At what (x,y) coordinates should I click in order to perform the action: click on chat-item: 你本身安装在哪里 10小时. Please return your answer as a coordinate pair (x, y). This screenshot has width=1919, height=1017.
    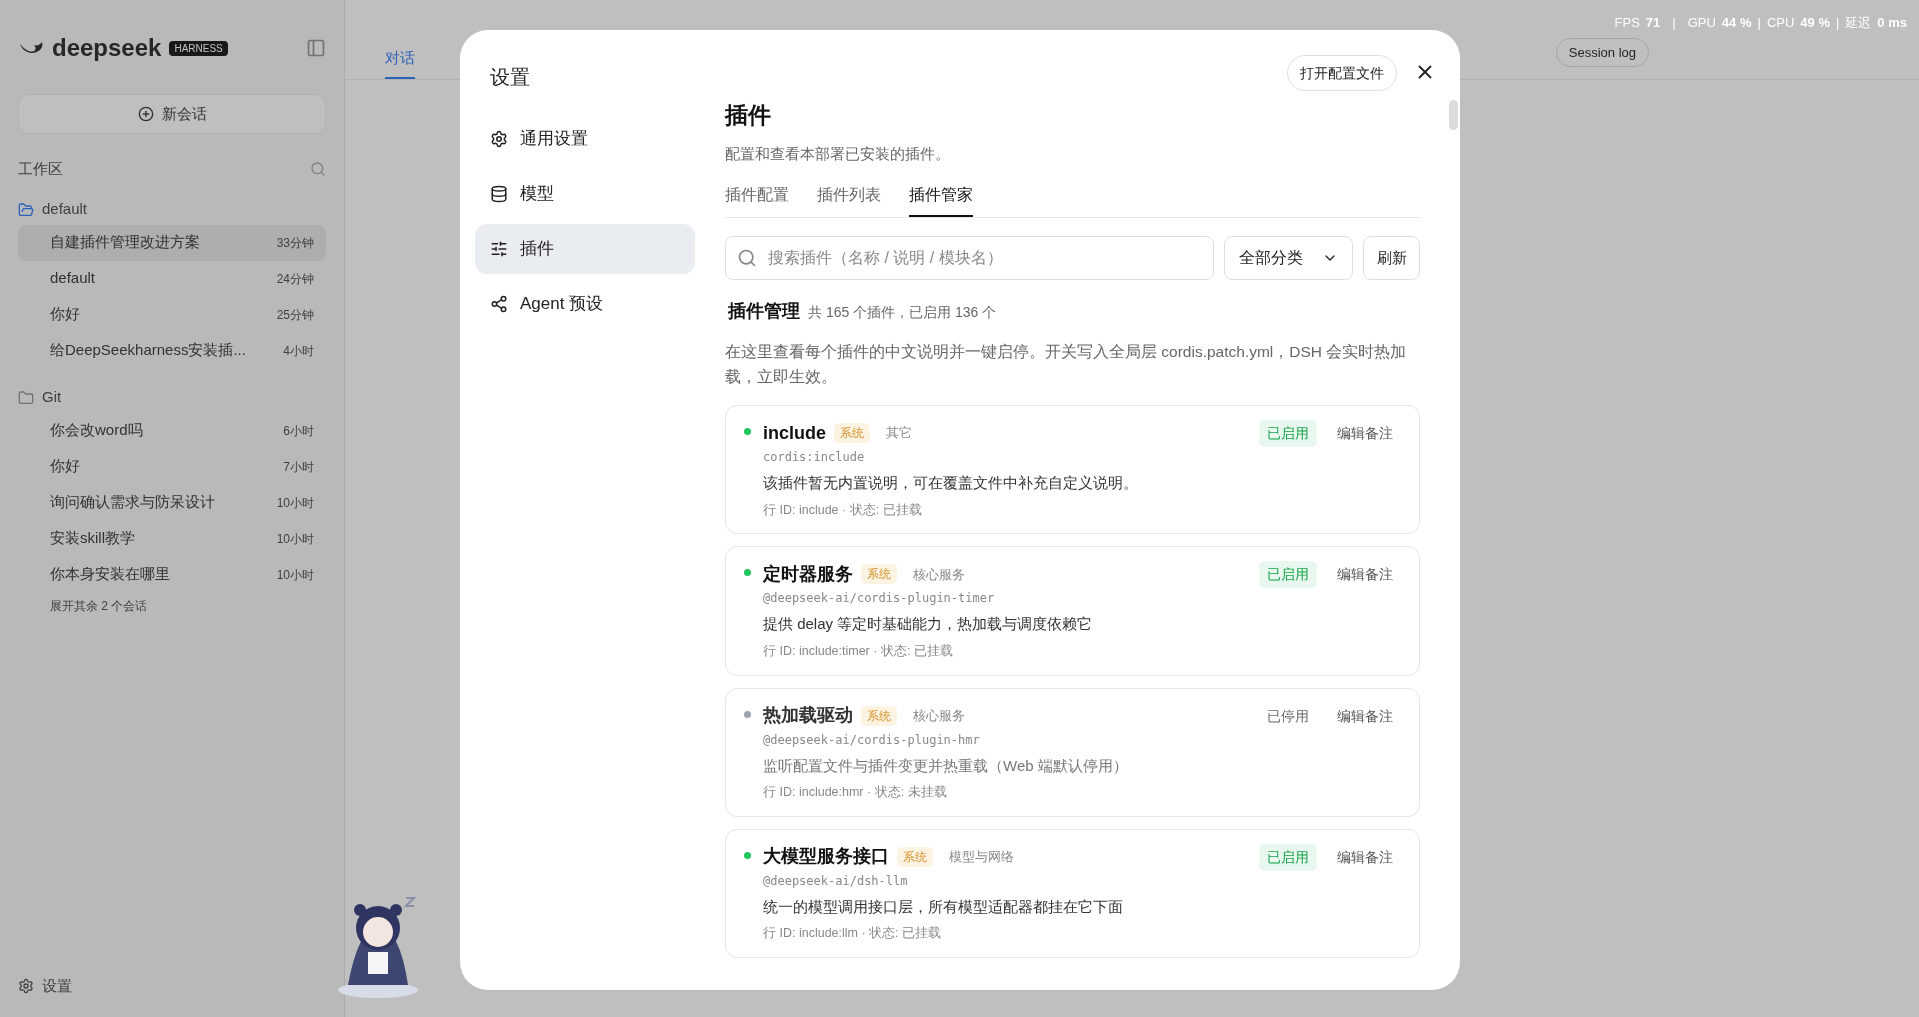
    Looking at the image, I should click on (172, 574).